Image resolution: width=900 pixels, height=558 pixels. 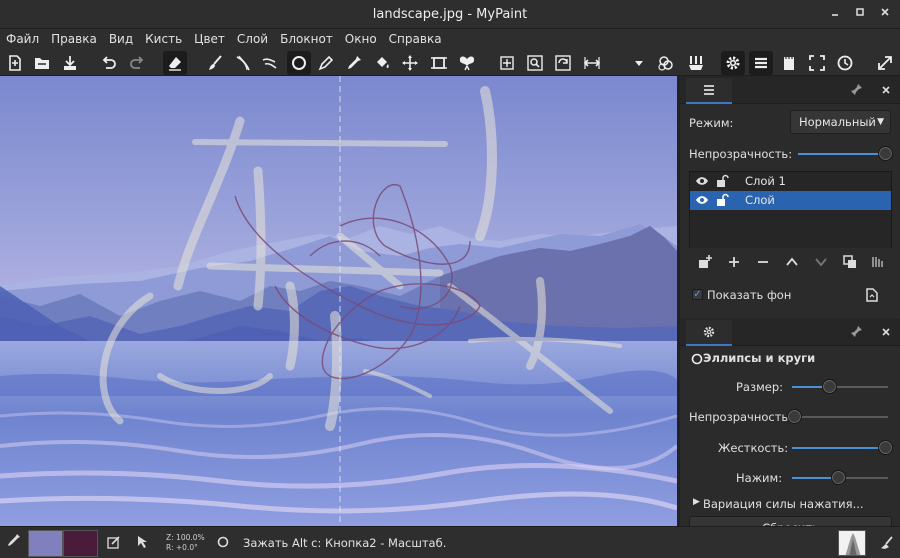 What do you see at coordinates (821, 262) in the screenshot?
I see `move-down-icon` at bounding box center [821, 262].